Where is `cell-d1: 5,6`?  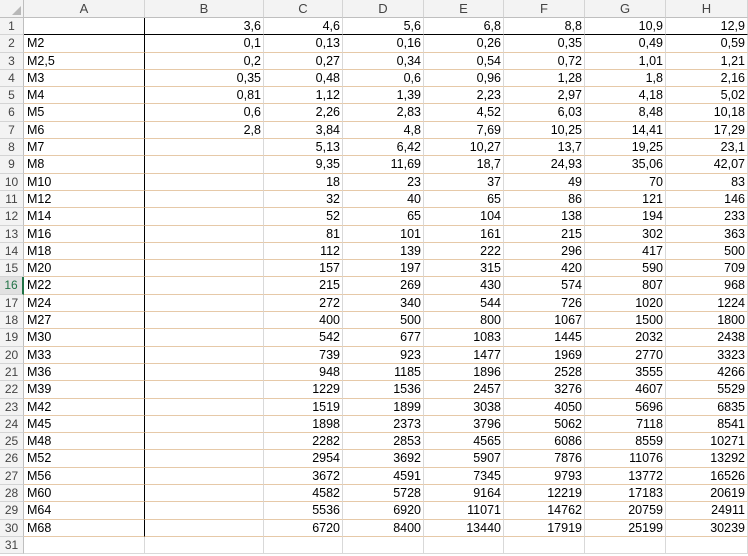
cell-d1: 5,6 is located at coordinates (383, 27).